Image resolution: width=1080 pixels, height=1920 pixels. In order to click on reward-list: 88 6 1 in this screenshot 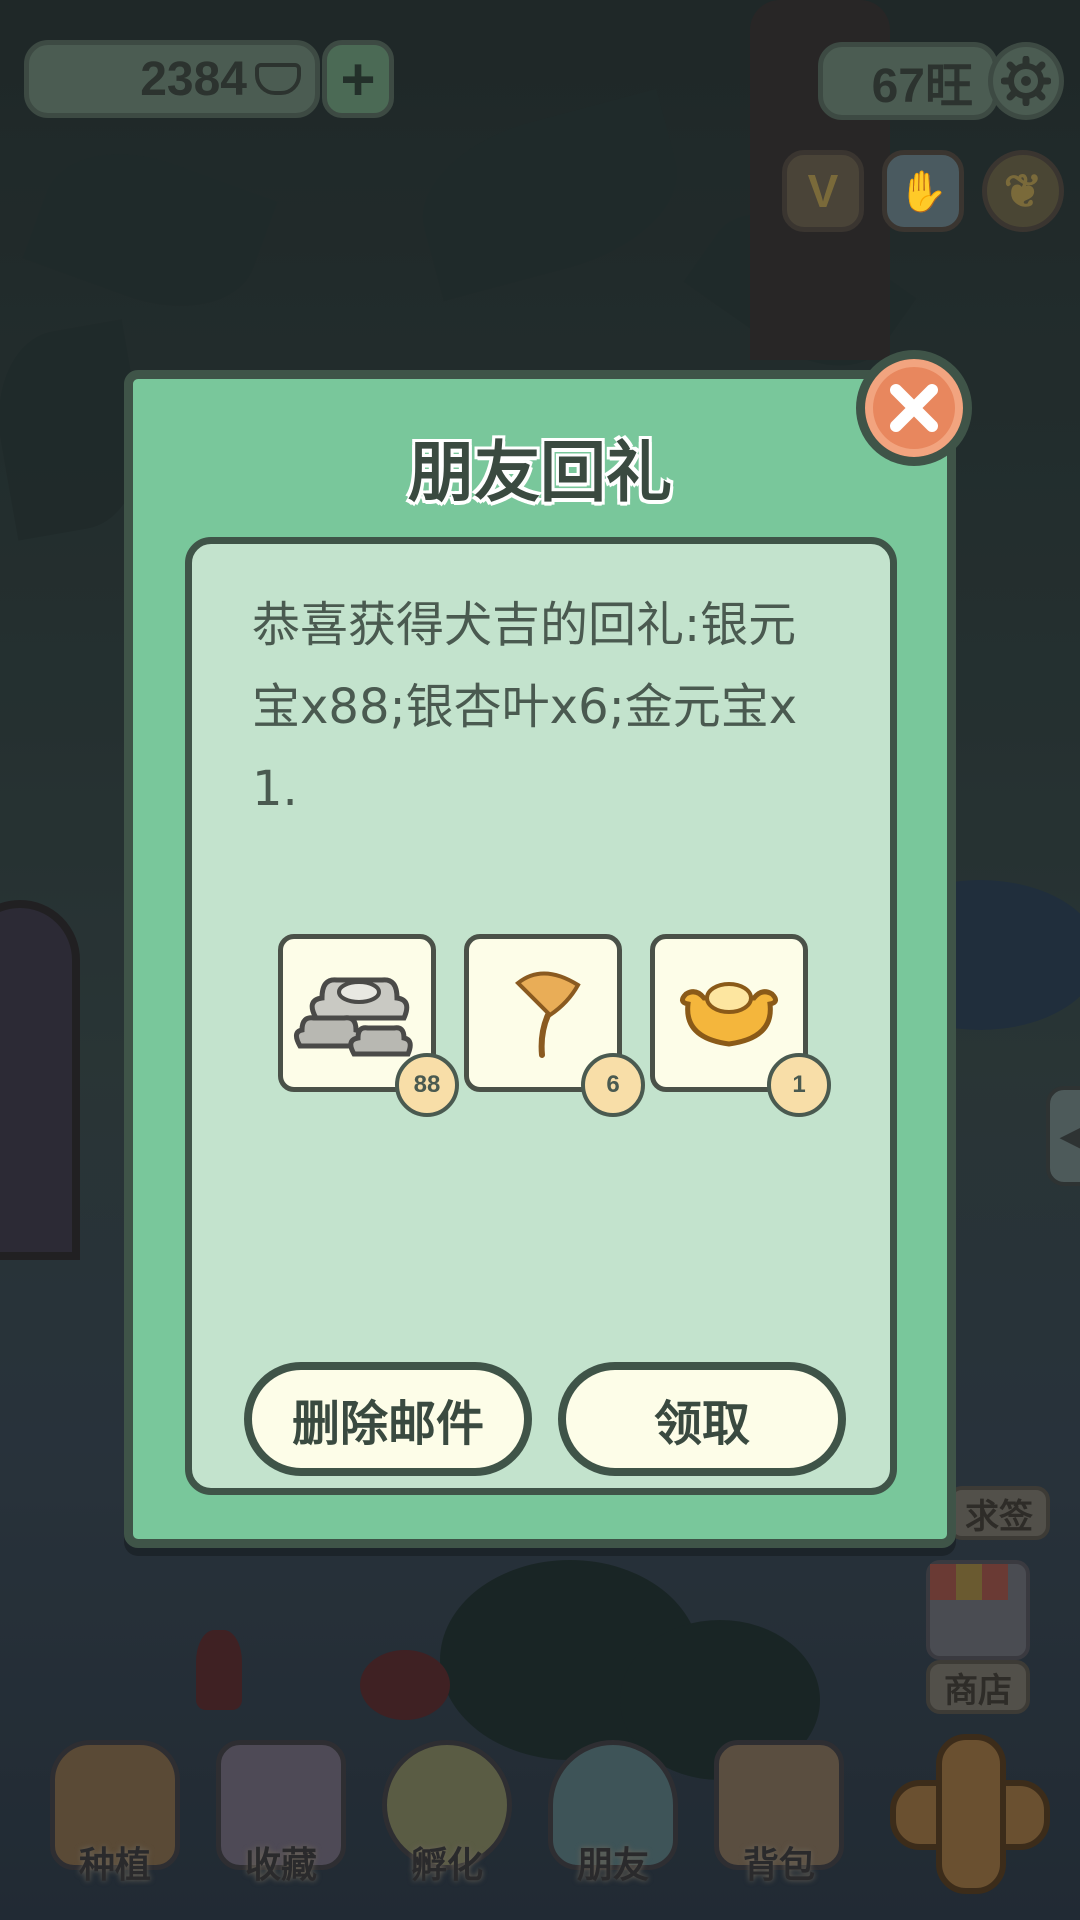, I will do `click(558, 1025)`.